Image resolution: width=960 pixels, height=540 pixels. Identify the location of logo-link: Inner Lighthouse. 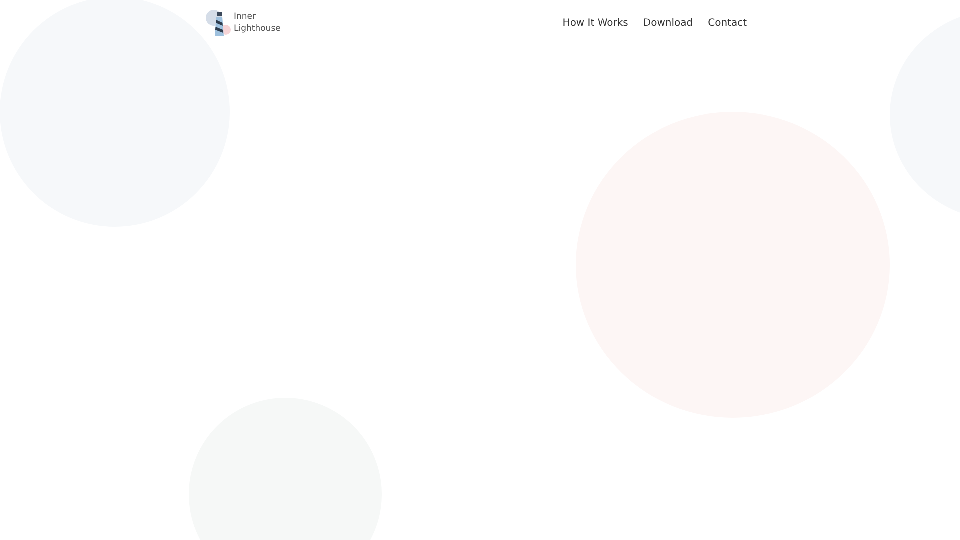
(243, 23).